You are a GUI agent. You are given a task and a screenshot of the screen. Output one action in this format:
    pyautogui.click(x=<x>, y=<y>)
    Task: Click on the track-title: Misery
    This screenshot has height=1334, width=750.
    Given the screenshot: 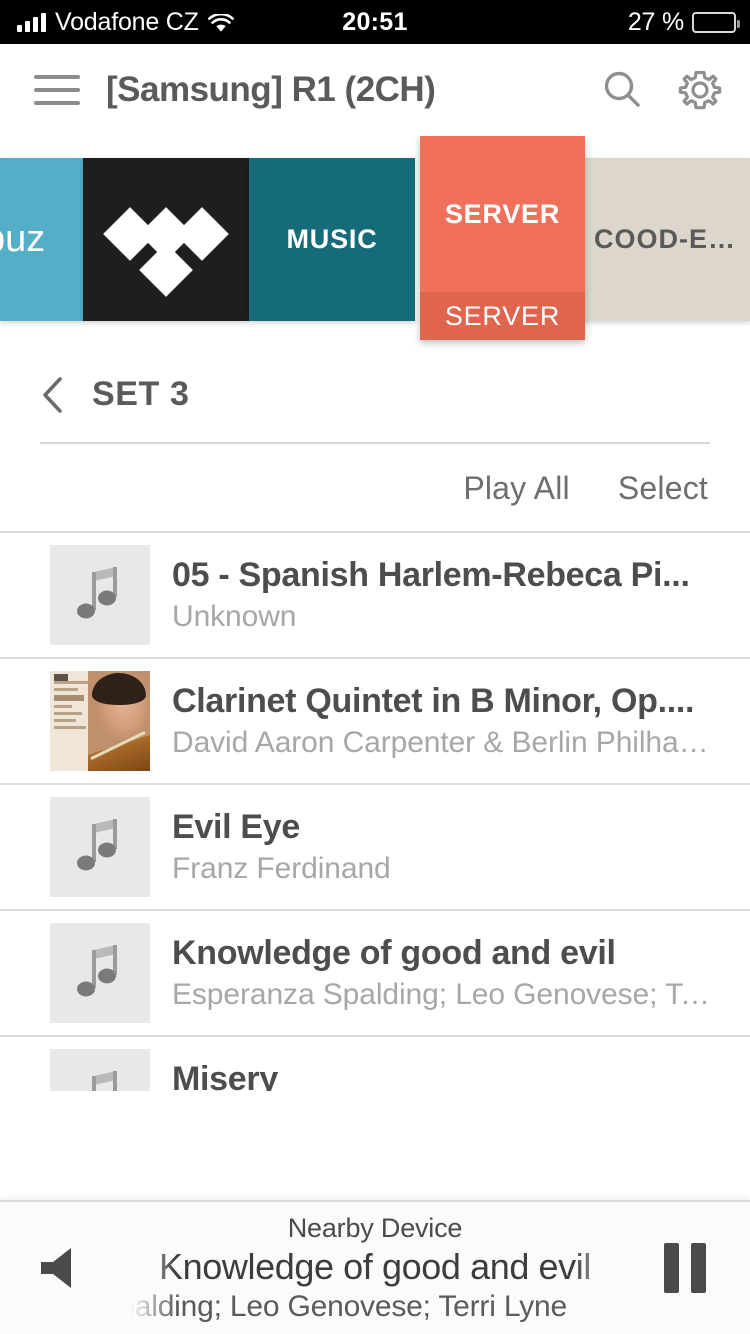 What is the action you would take?
    pyautogui.click(x=225, y=1075)
    